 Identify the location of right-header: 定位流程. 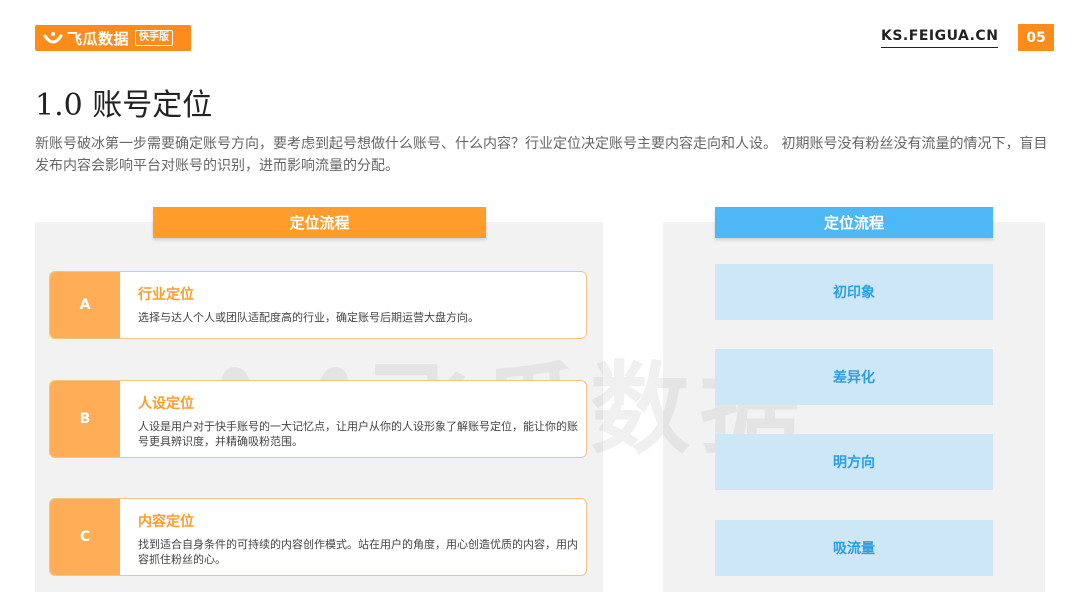
(854, 222).